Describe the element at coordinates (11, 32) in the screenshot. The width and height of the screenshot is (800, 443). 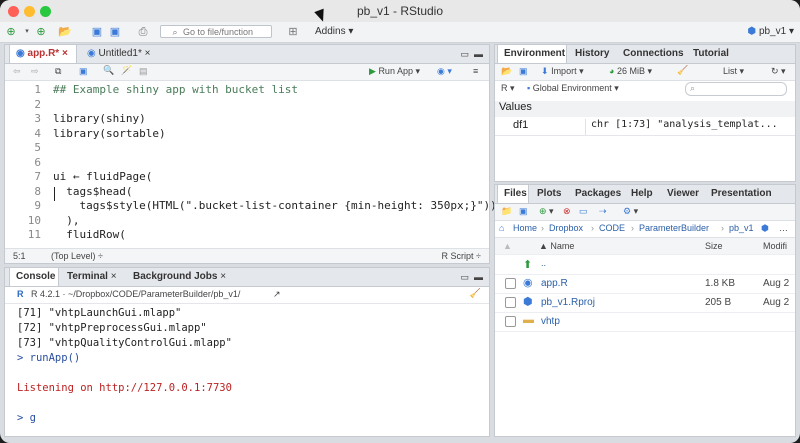
I see `new-file-icon: ⊕` at that location.